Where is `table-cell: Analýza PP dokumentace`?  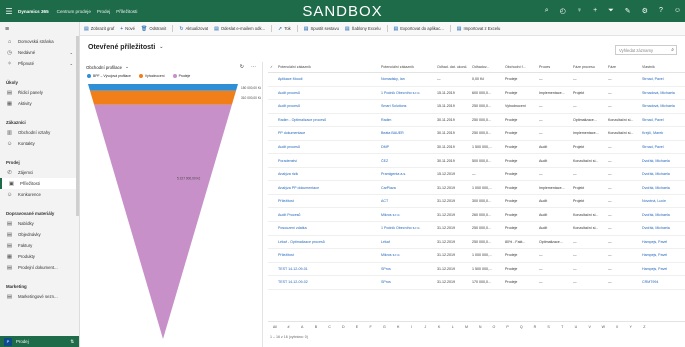 table-cell: Analýza PP dokumentace is located at coordinates (327, 188).